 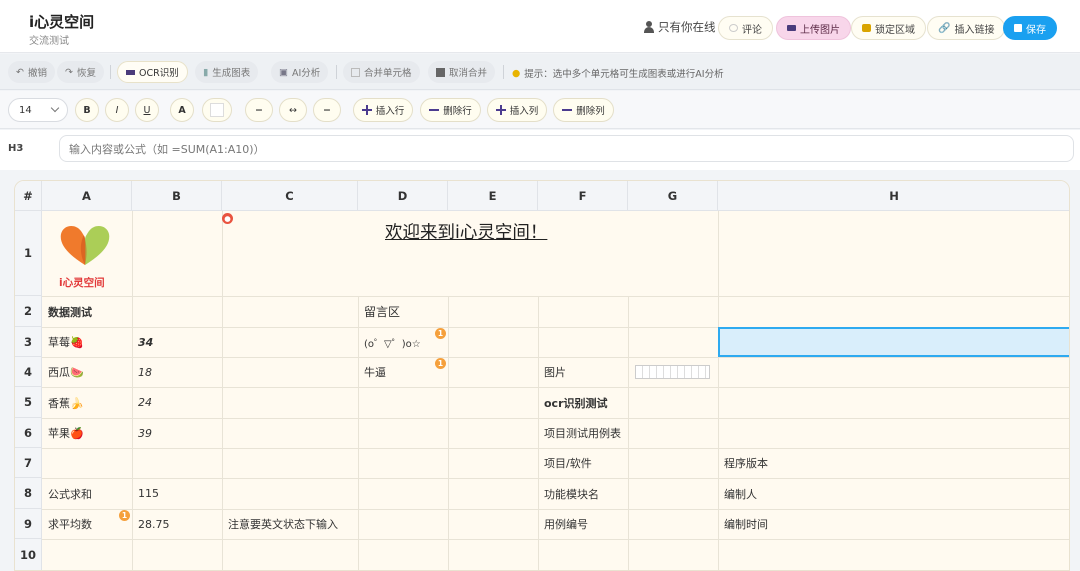 What do you see at coordinates (403, 196) in the screenshot?
I see `column-header: D` at bounding box center [403, 196].